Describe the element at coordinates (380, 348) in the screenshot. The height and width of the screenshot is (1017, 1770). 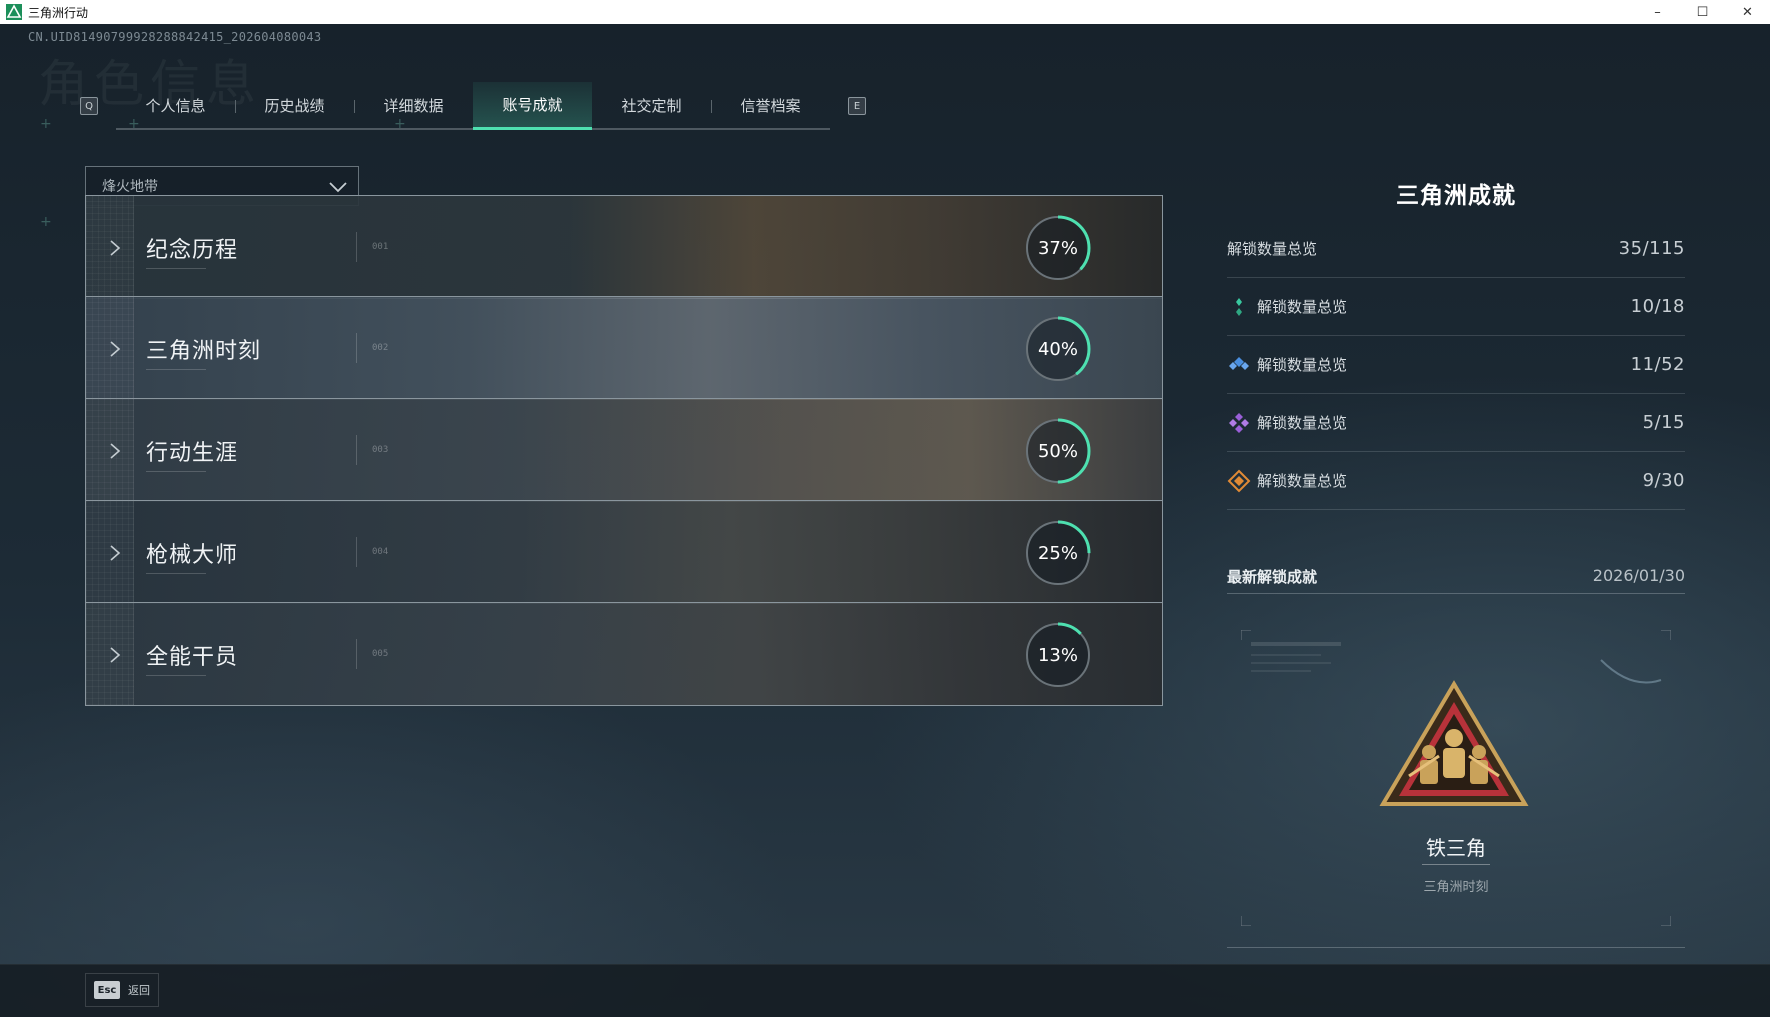
I see `category-index: 002` at that location.